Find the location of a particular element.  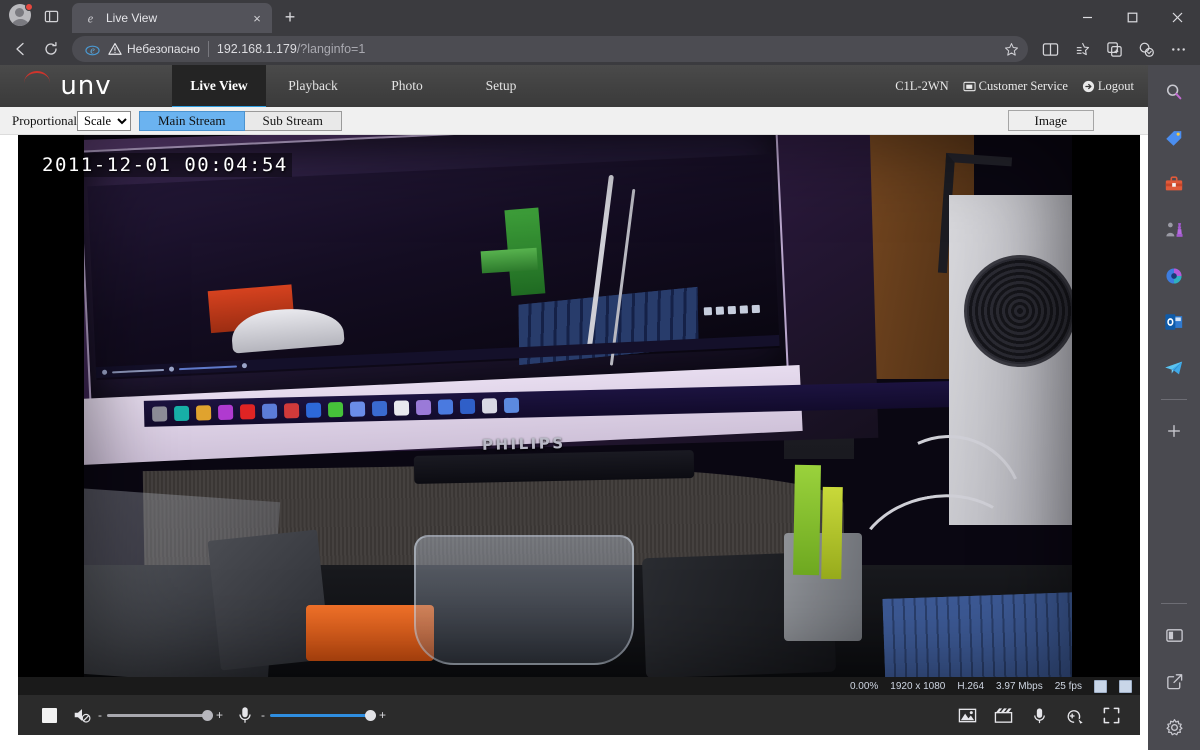

image-settings-button: Image is located at coordinates (1050, 120).